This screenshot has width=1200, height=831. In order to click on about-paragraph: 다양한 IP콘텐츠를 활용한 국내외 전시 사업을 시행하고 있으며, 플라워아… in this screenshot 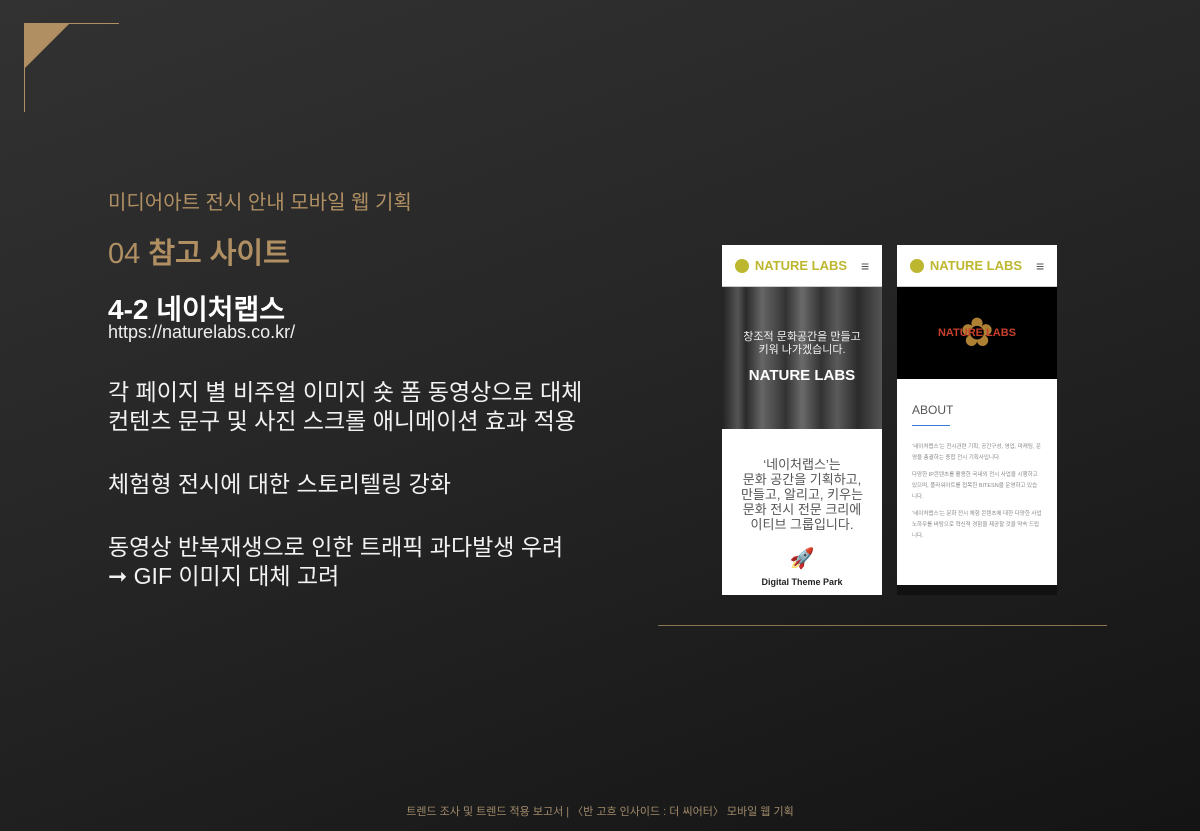, I will do `click(975, 486)`.